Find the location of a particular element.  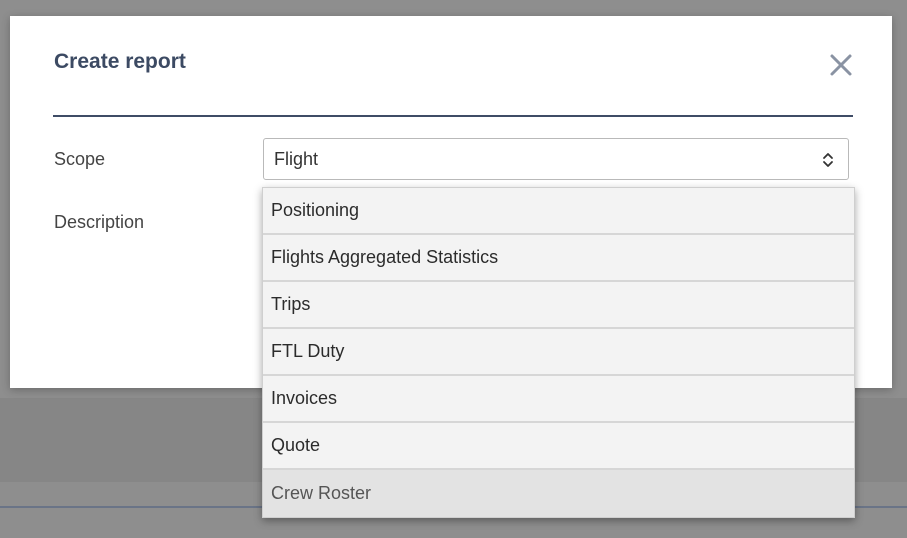

dialog-title: Create report is located at coordinates (120, 61).